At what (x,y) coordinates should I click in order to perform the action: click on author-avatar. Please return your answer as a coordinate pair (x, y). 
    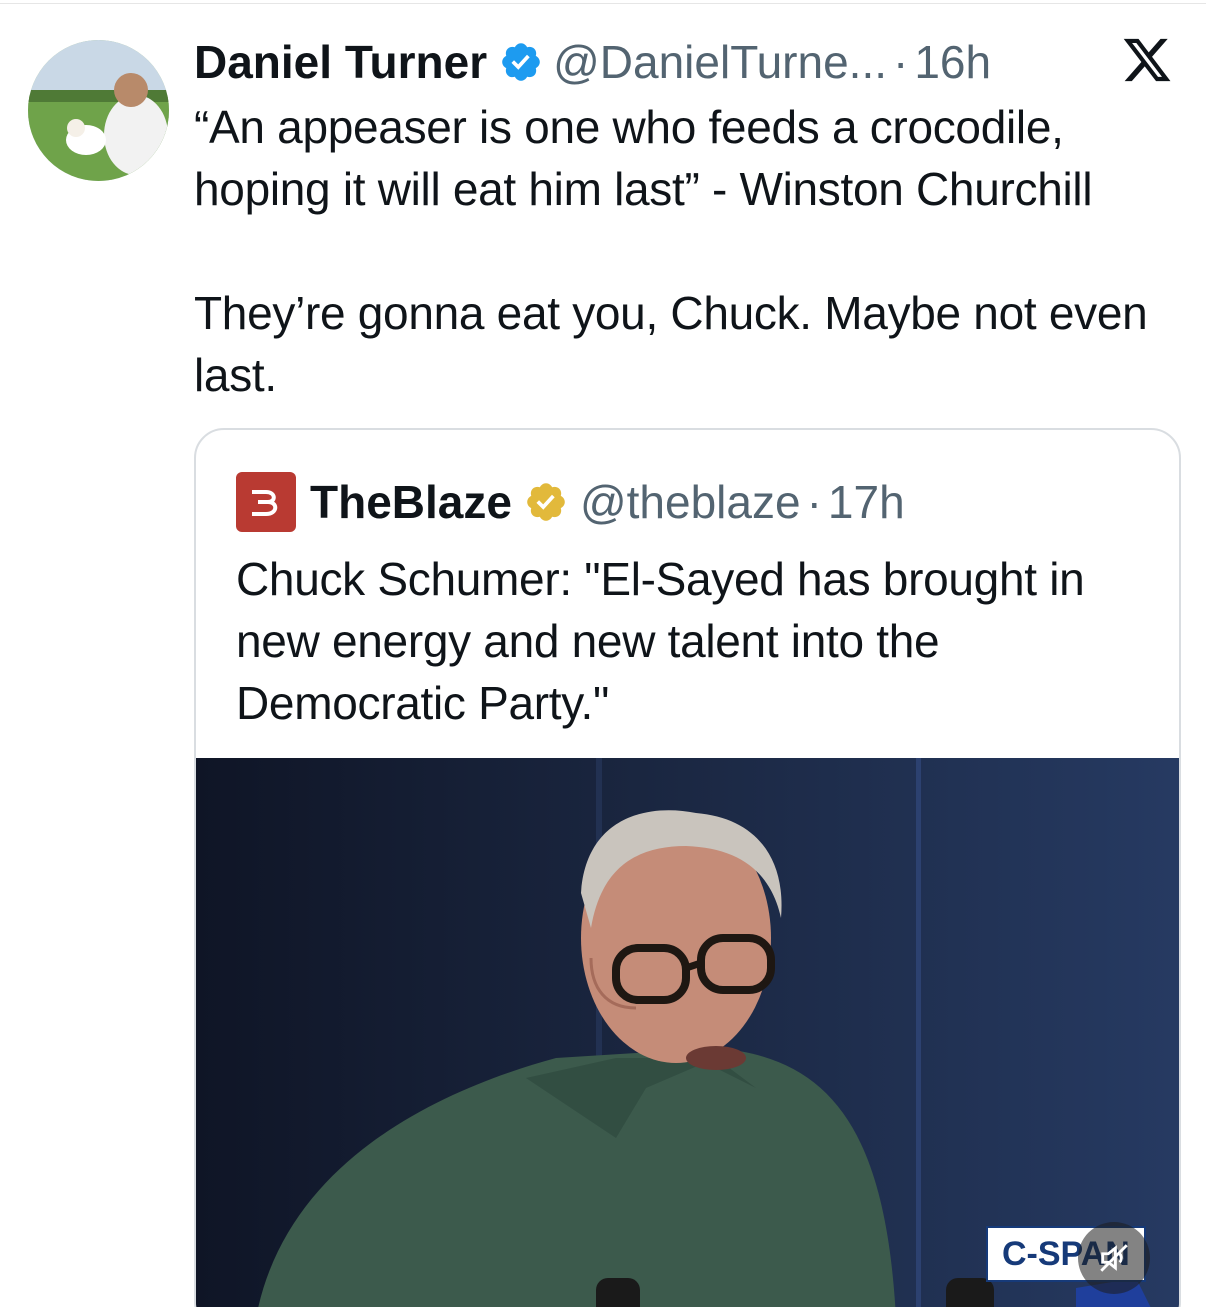
    Looking at the image, I should click on (98, 110).